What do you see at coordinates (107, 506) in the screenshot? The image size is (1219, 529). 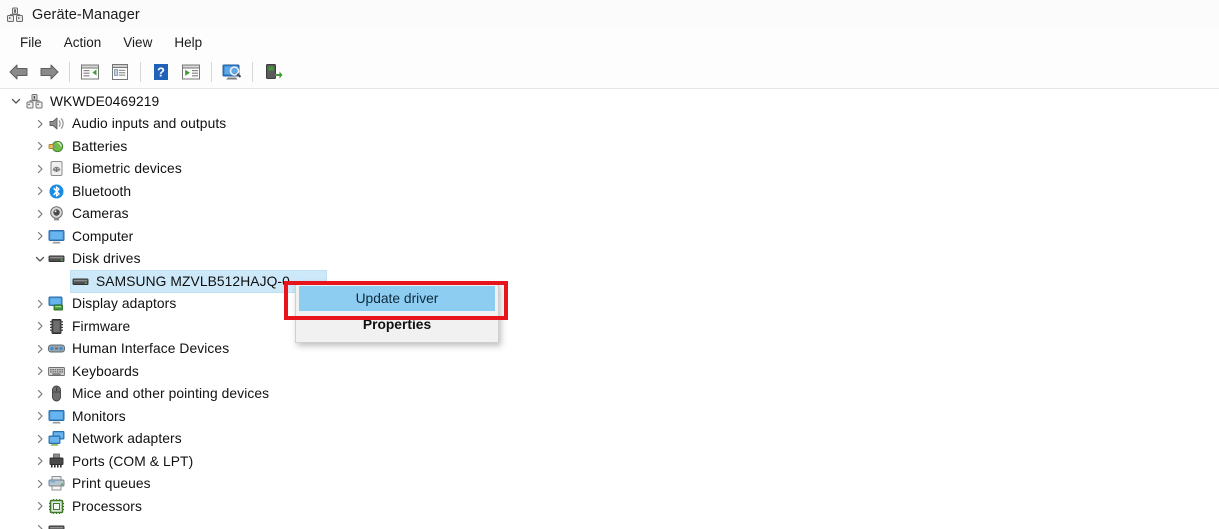 I see `tree-node-label: Processors` at bounding box center [107, 506].